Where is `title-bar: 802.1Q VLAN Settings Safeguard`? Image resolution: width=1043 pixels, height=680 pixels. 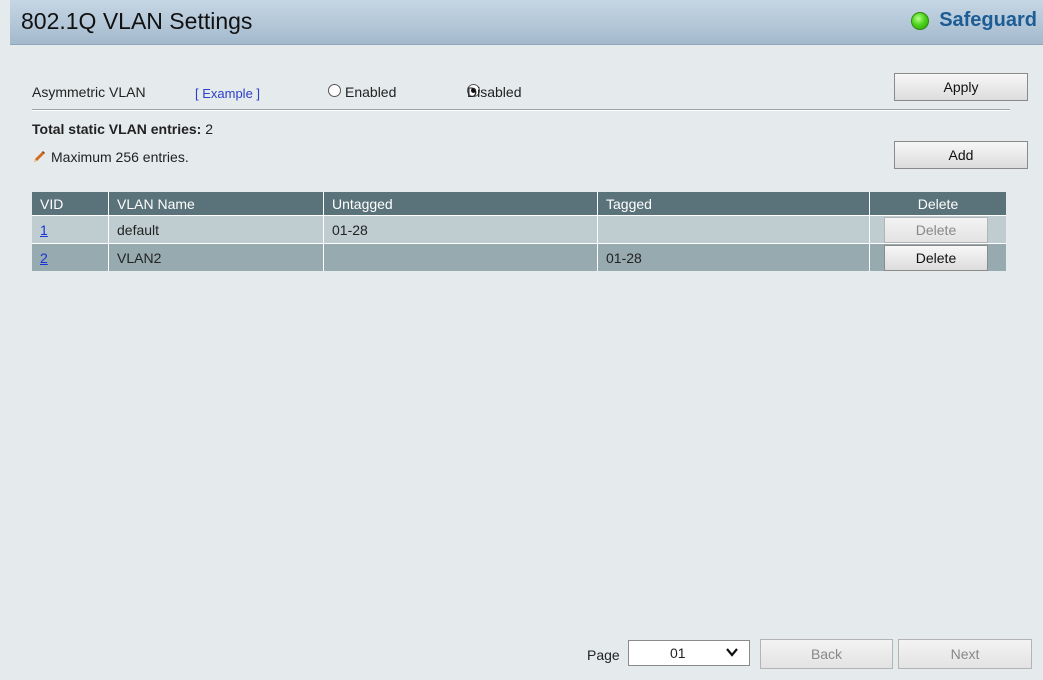 title-bar: 802.1Q VLAN Settings Safeguard is located at coordinates (526, 22).